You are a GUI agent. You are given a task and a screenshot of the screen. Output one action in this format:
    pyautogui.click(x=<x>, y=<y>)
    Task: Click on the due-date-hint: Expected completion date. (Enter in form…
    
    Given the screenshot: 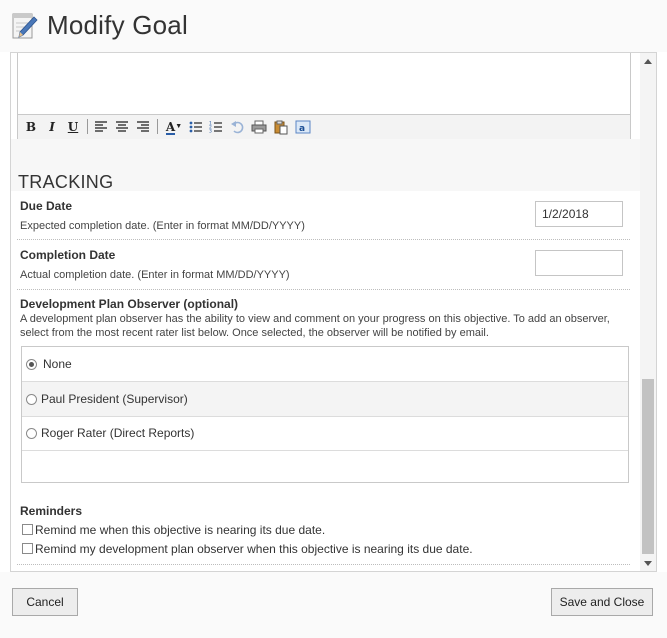 What is the action you would take?
    pyautogui.click(x=162, y=226)
    